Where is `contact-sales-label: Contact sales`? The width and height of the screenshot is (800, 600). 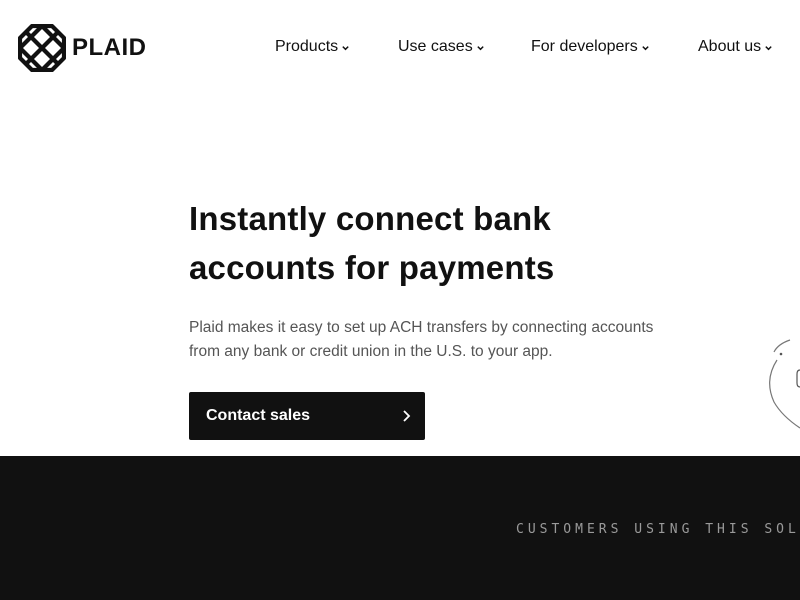 contact-sales-label: Contact sales is located at coordinates (258, 415).